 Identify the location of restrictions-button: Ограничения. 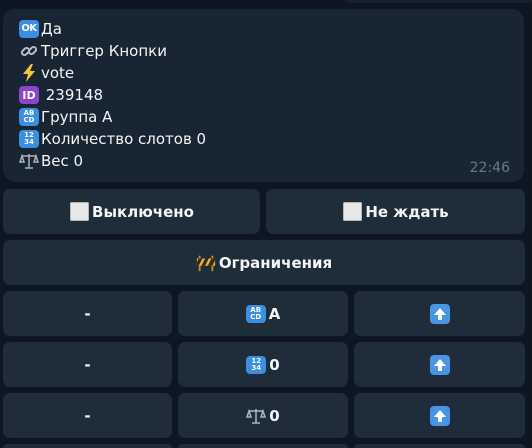
(264, 262).